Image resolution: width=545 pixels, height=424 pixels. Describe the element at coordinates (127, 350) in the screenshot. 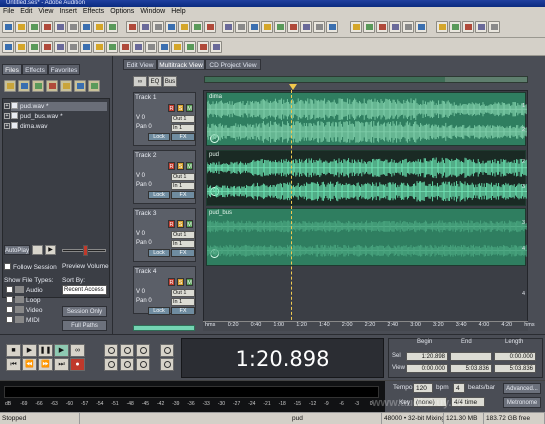

I see `zoom-out-horizontal-icon` at that location.